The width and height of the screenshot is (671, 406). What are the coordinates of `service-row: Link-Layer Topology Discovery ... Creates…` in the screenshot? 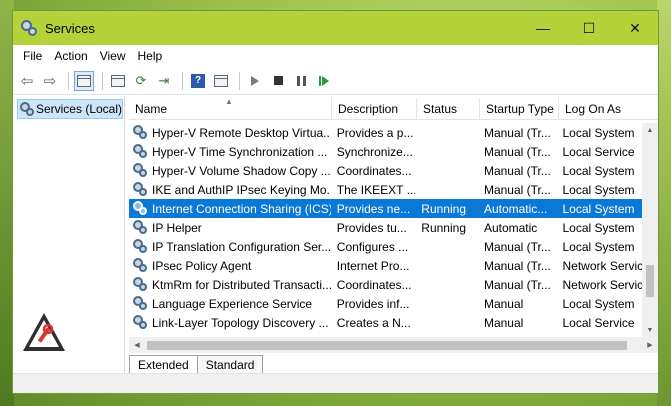 It's located at (385, 322).